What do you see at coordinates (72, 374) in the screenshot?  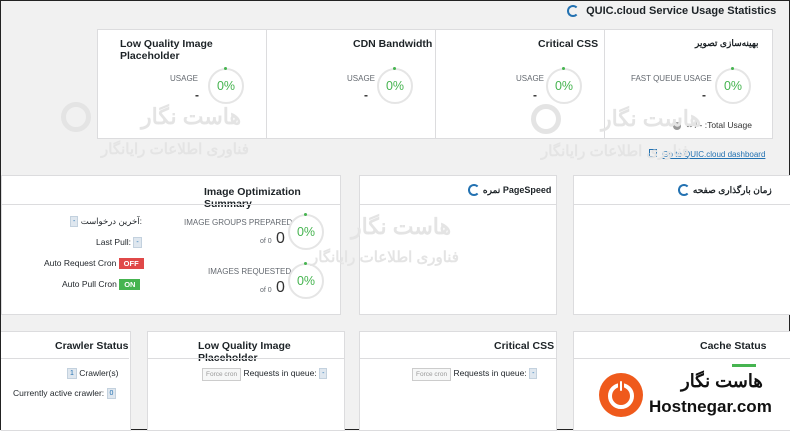 I see `crawlers-value: 1` at bounding box center [72, 374].